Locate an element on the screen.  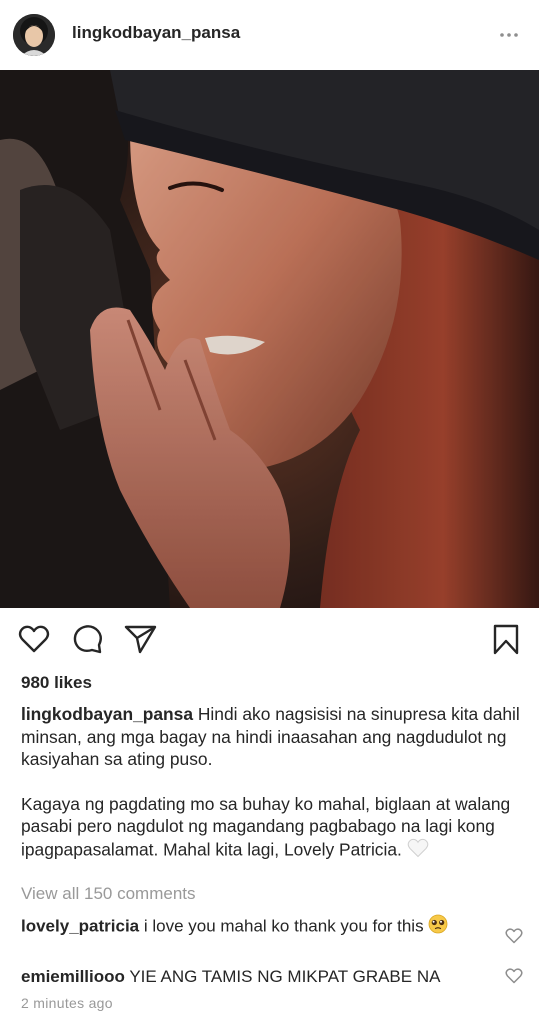
comment-icon is located at coordinates (88, 641).